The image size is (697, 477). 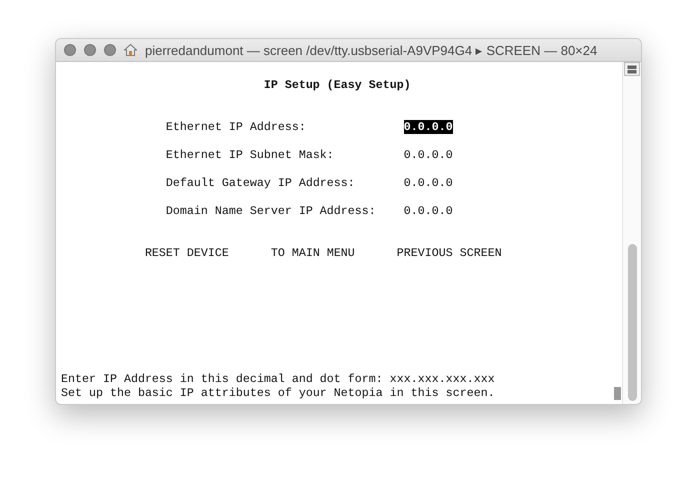 What do you see at coordinates (278, 393) in the screenshot?
I see `help-line: Set up the basic IP attributes of your Netopia in this screen.` at bounding box center [278, 393].